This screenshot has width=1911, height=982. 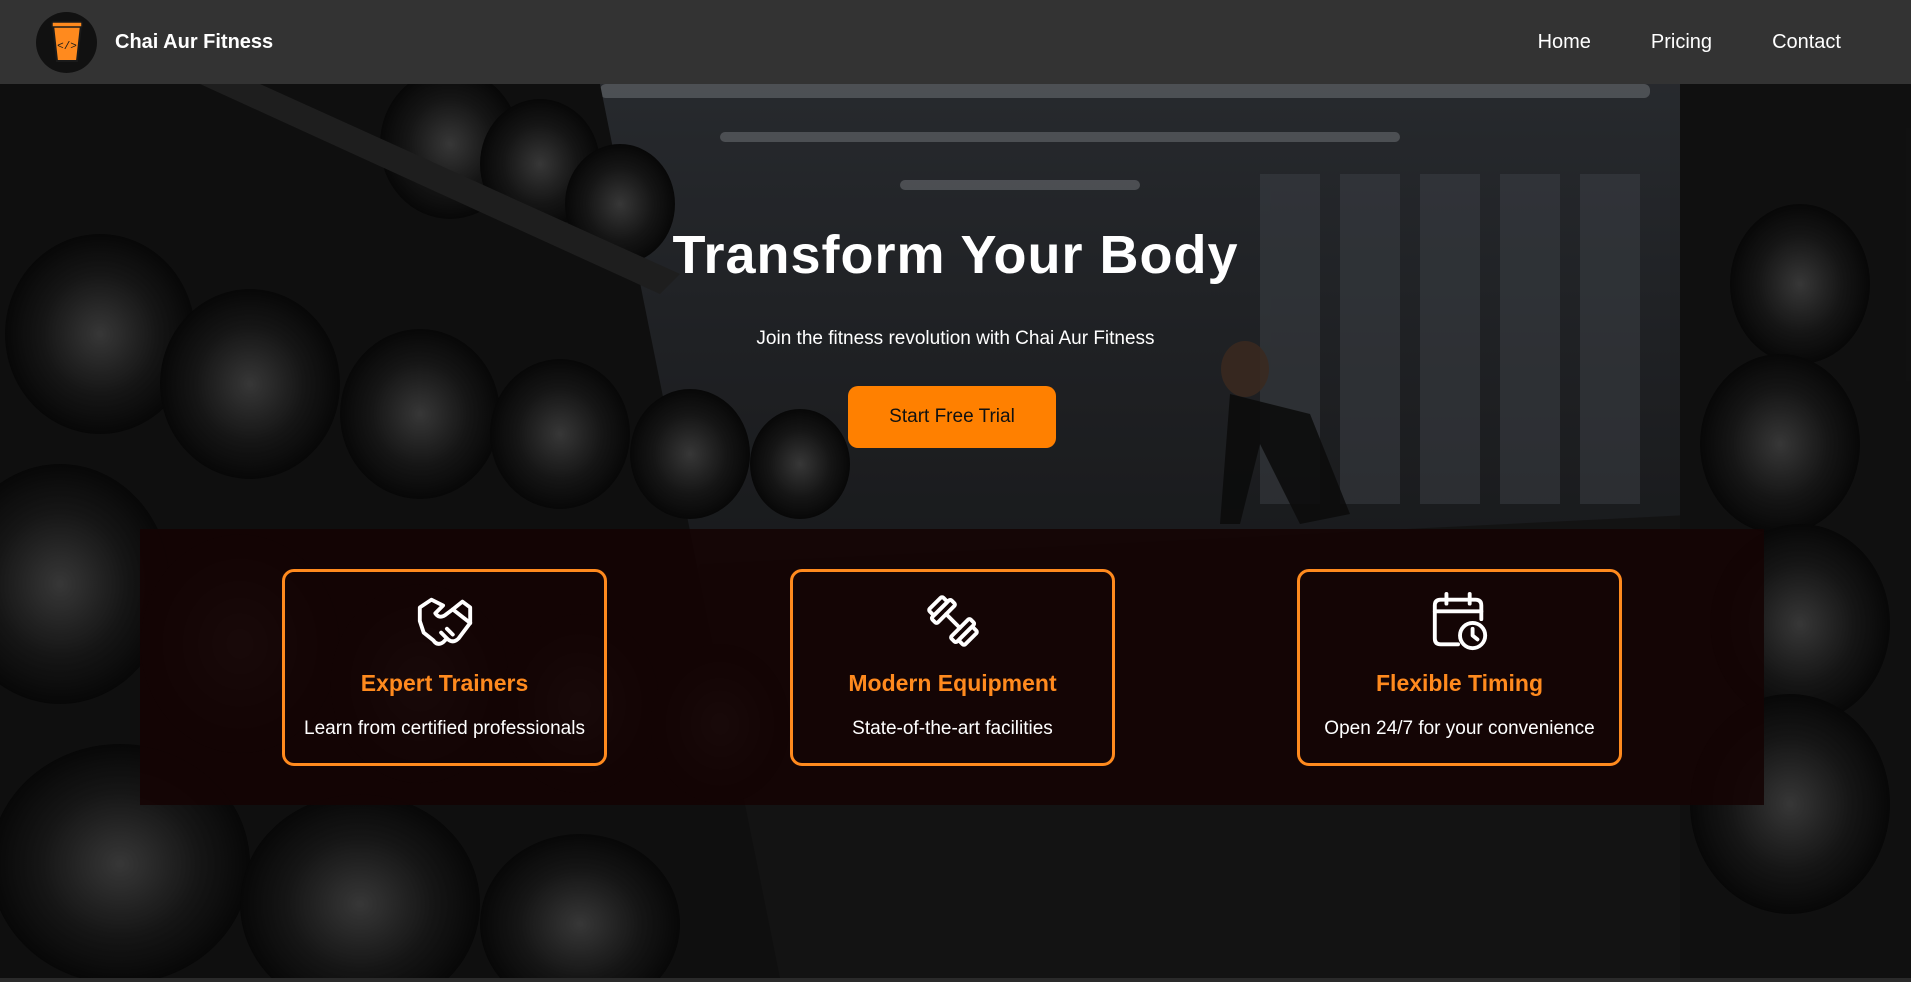 What do you see at coordinates (955, 255) in the screenshot?
I see `hero-title: Transform Your Body` at bounding box center [955, 255].